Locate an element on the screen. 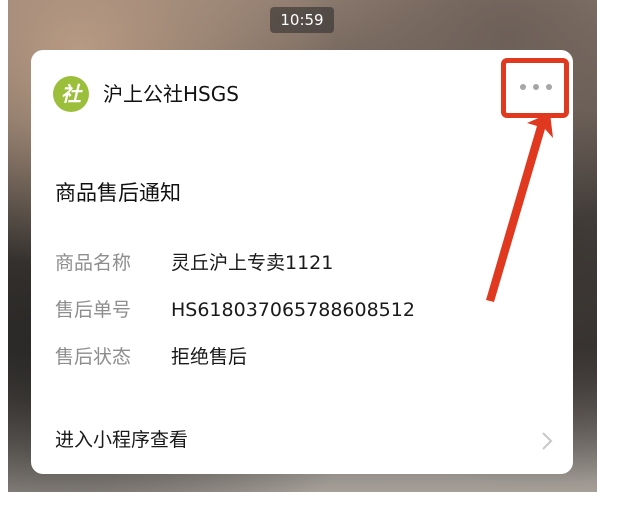  message-timestamp: 10:59 is located at coordinates (302, 20).